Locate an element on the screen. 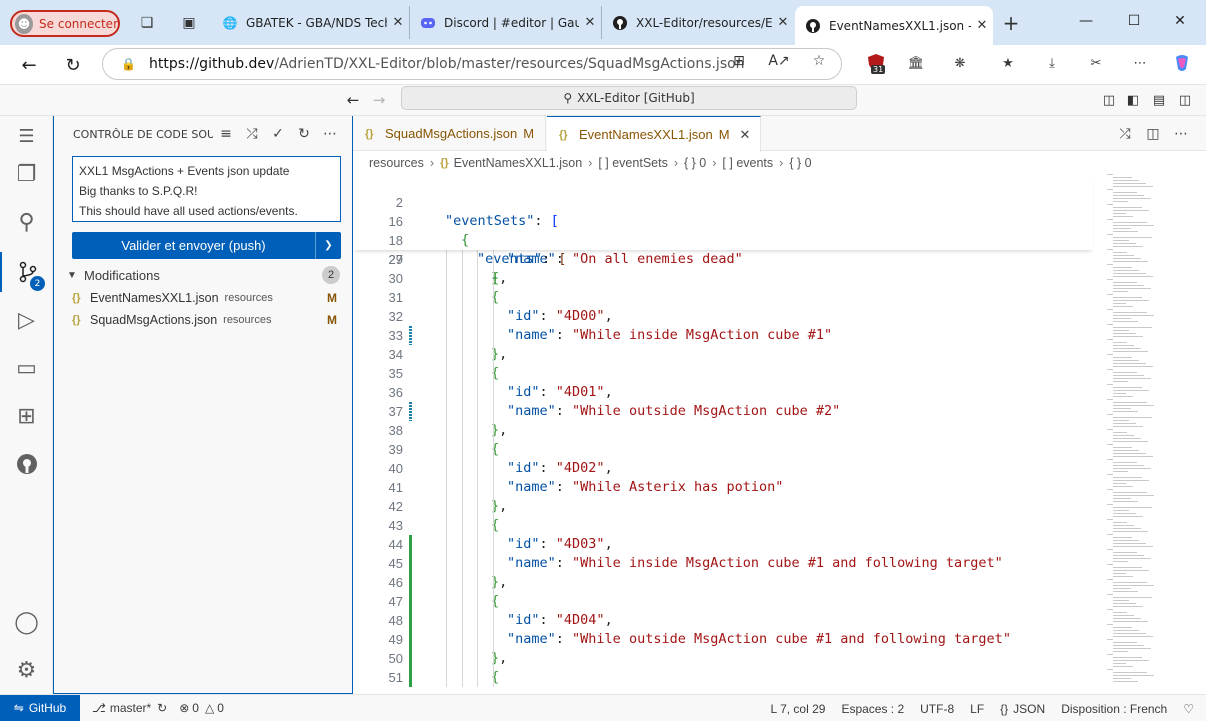 The height and width of the screenshot is (721, 1206). remote-explorer-icon: ▭ is located at coordinates (26, 368).